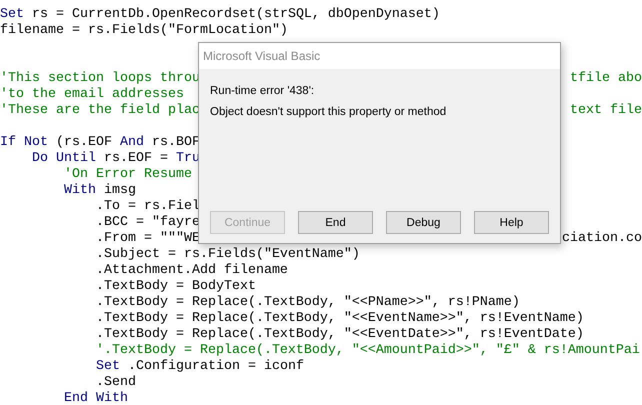  Describe the element at coordinates (307, 303) in the screenshot. I see `code-text: .TextBody = Replace(.TextBody, "<<PName>>", rs!PName)` at that location.